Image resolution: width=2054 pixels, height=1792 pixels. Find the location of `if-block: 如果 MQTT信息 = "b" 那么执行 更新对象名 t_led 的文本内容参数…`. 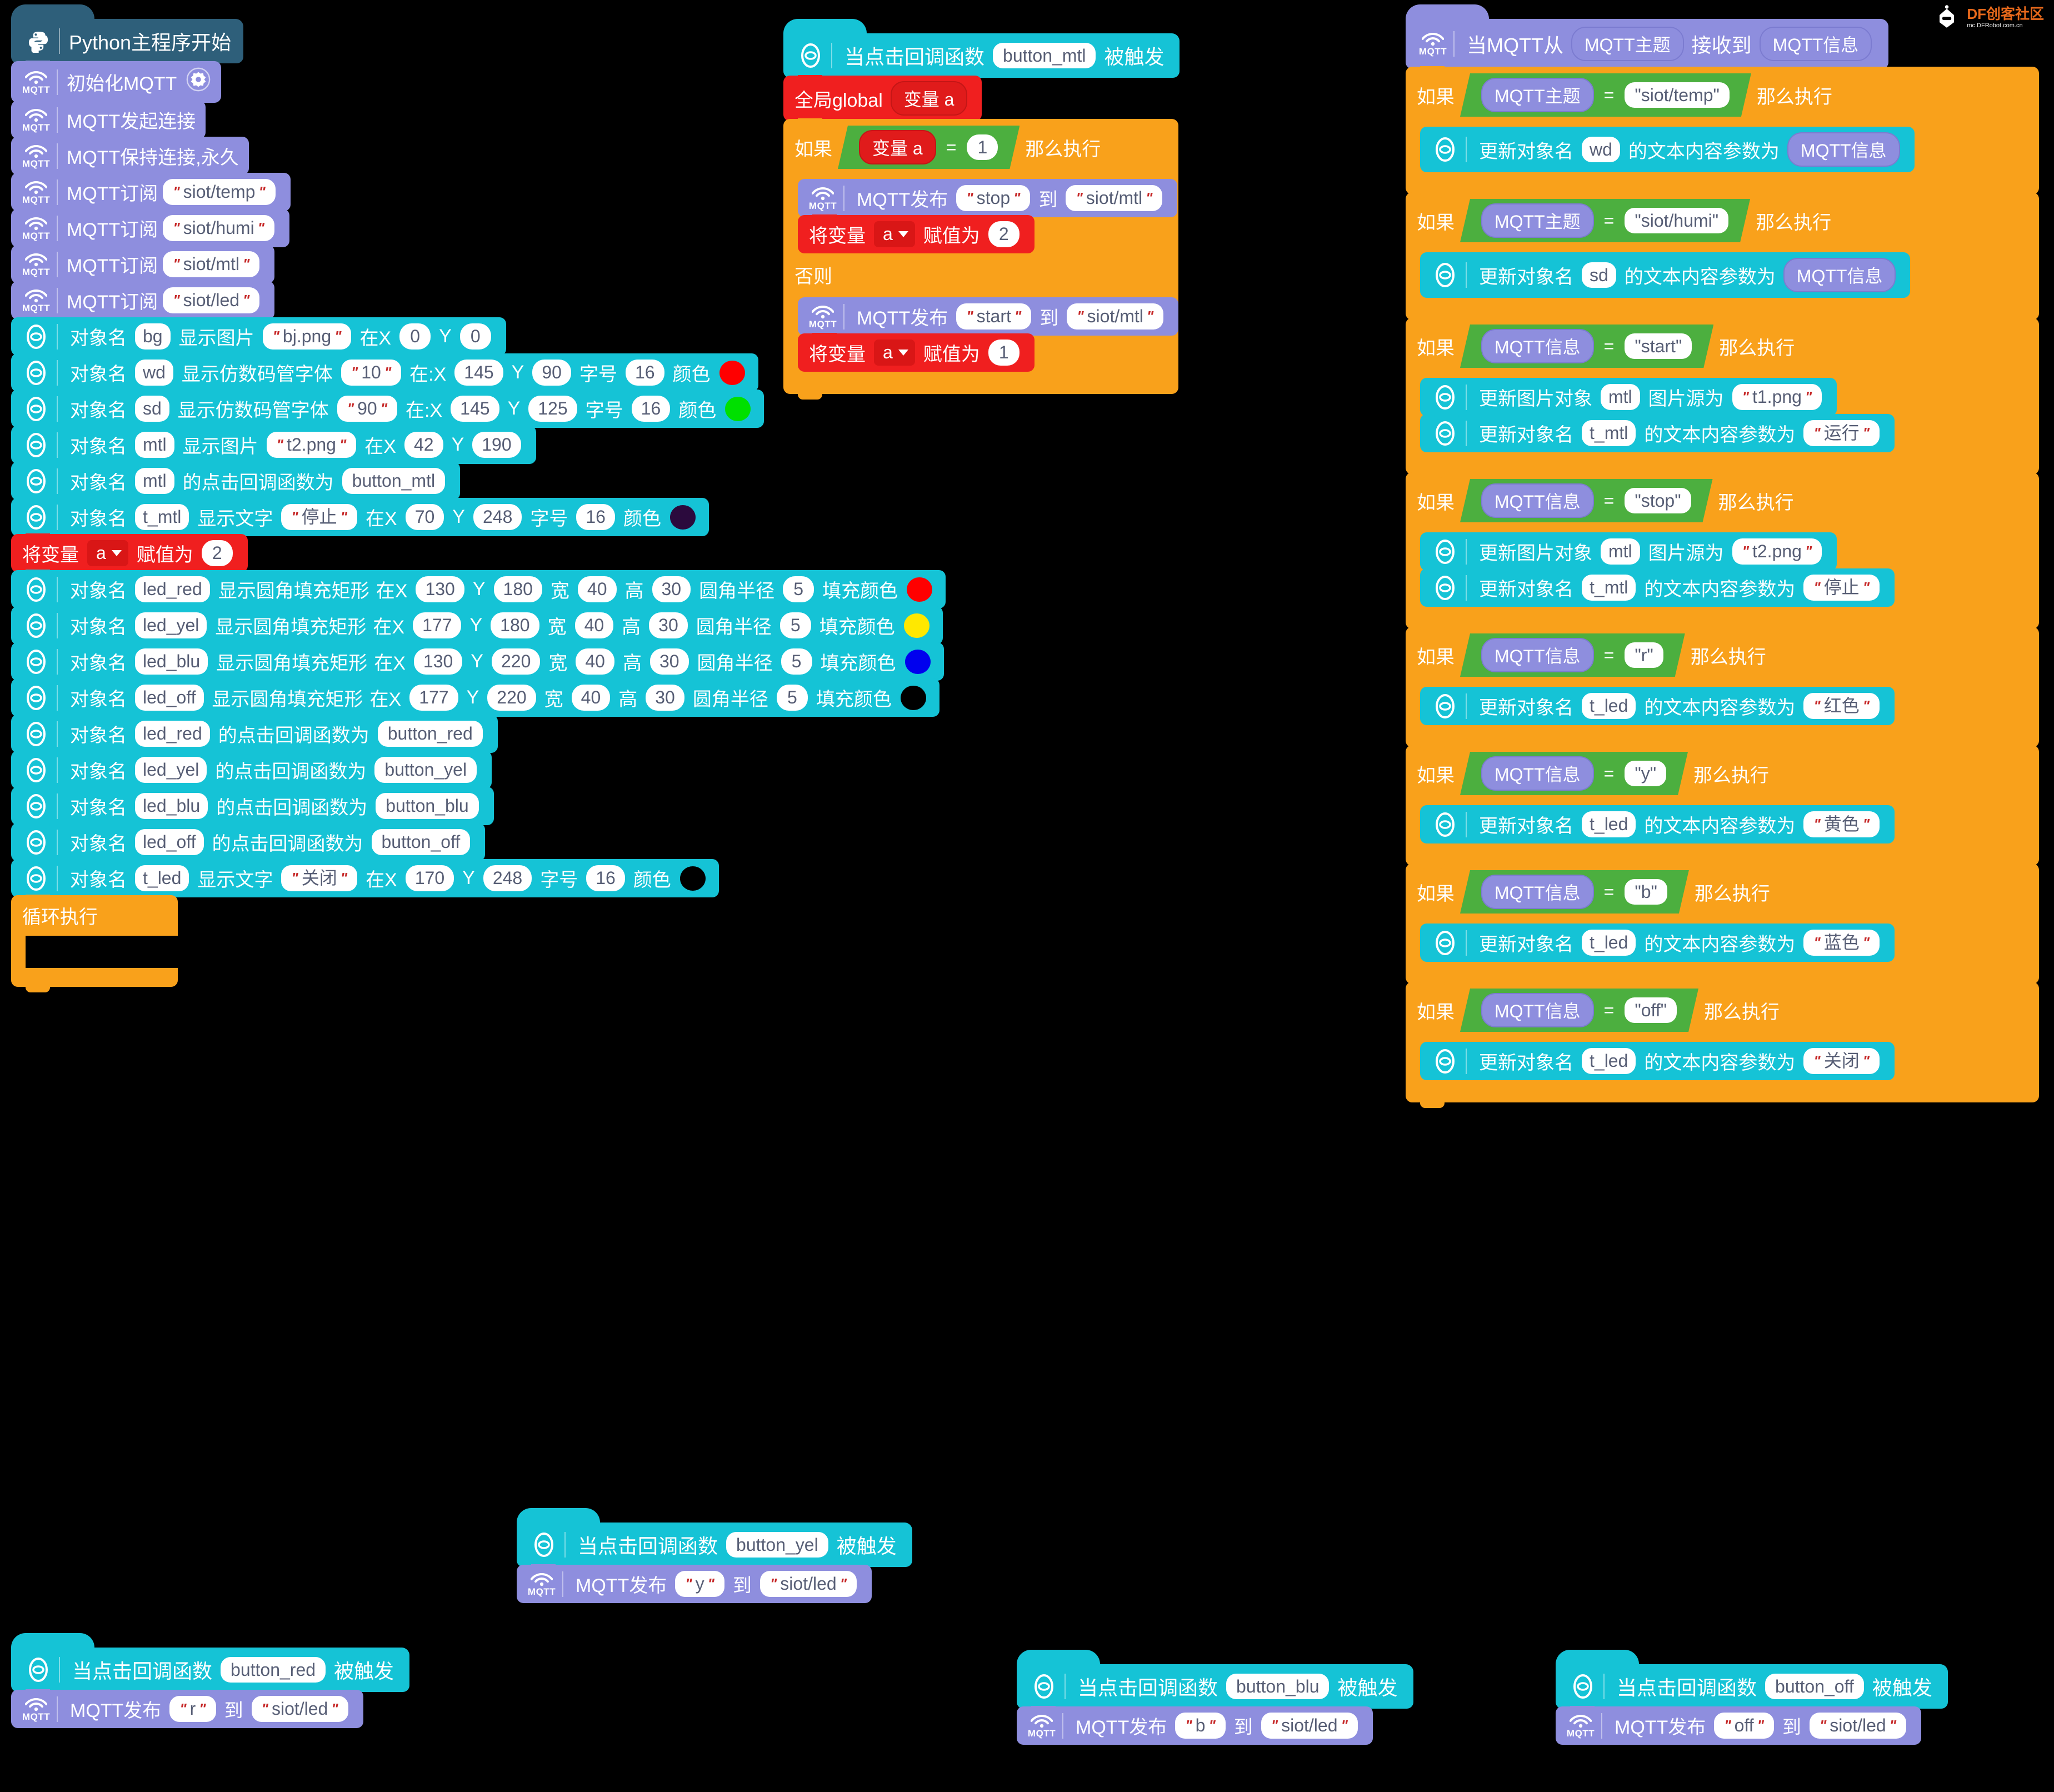

if-block: 如果 MQTT信息 = "b" 那么执行 更新对象名 t_led 的文本内容参数… is located at coordinates (1722, 926).